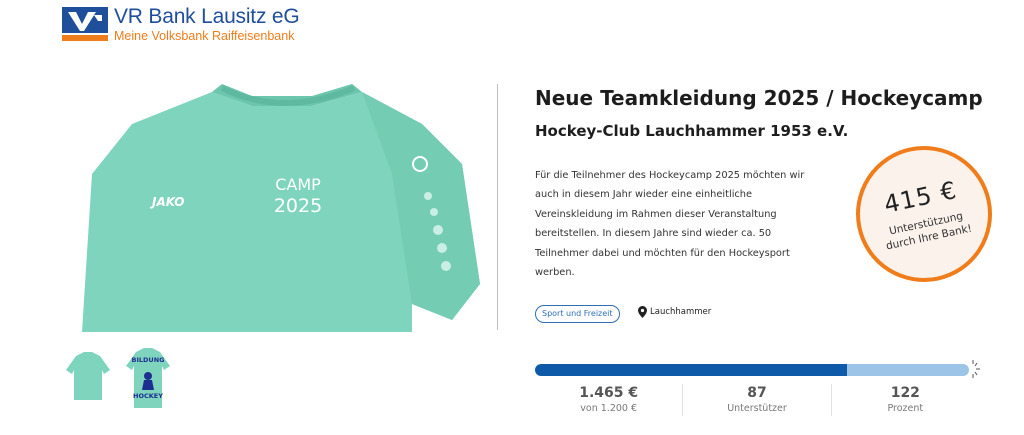 The height and width of the screenshot is (435, 1024). Describe the element at coordinates (88, 377) in the screenshot. I see `thumbnail-front` at that location.